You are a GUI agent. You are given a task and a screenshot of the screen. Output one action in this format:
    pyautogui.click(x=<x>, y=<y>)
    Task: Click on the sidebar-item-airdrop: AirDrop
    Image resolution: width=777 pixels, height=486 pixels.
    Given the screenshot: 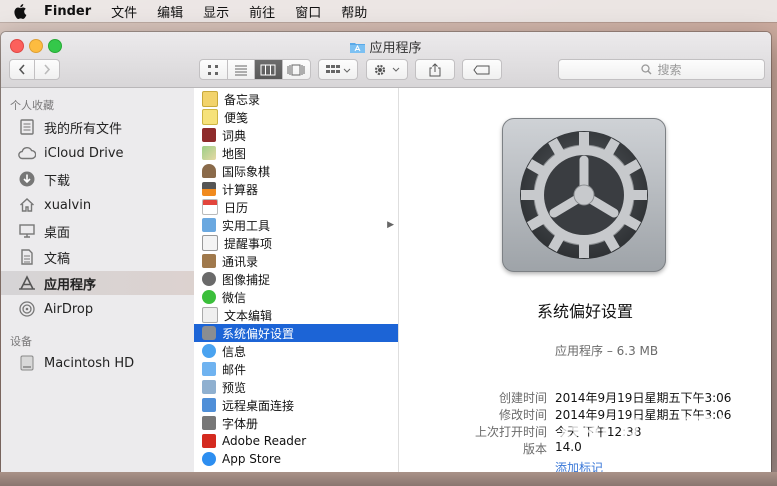 What is the action you would take?
    pyautogui.click(x=97, y=309)
    